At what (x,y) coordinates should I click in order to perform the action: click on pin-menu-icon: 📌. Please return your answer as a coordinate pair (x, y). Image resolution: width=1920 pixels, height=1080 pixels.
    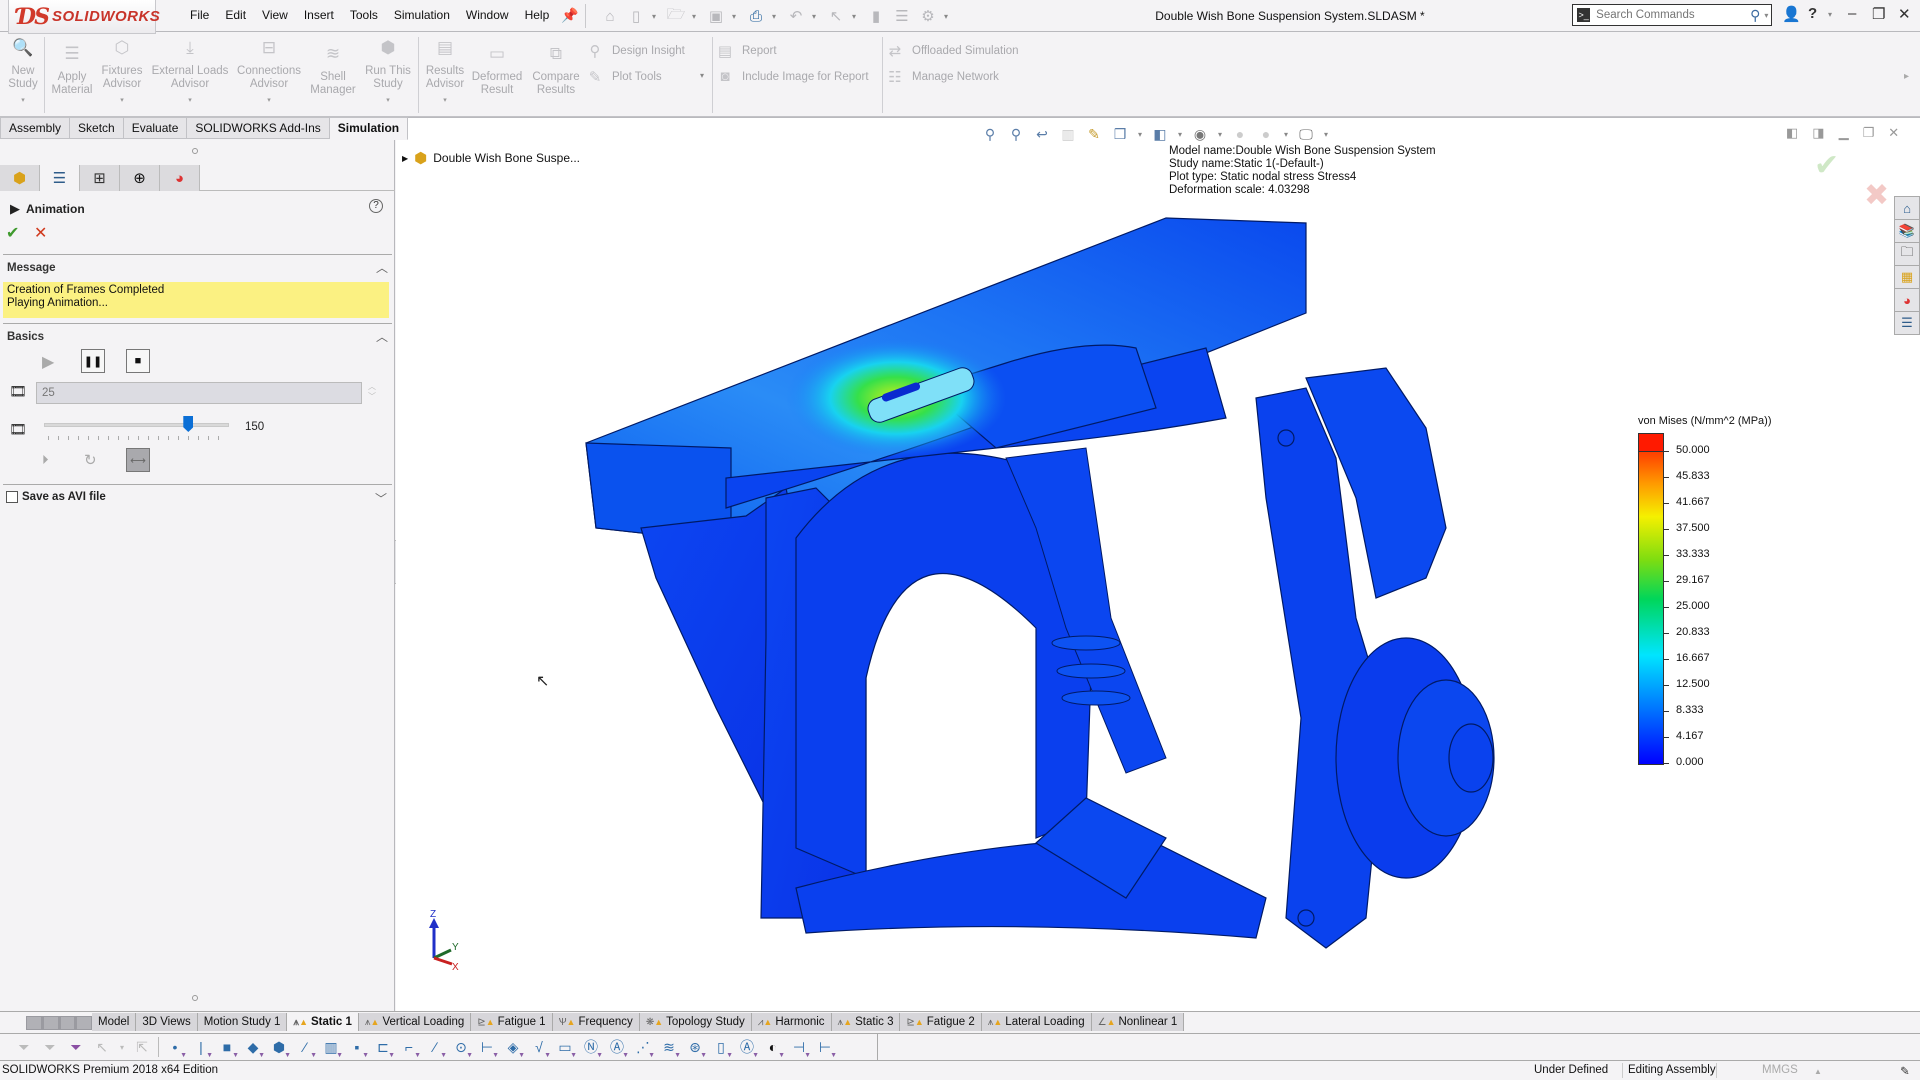
    Looking at the image, I should click on (569, 15).